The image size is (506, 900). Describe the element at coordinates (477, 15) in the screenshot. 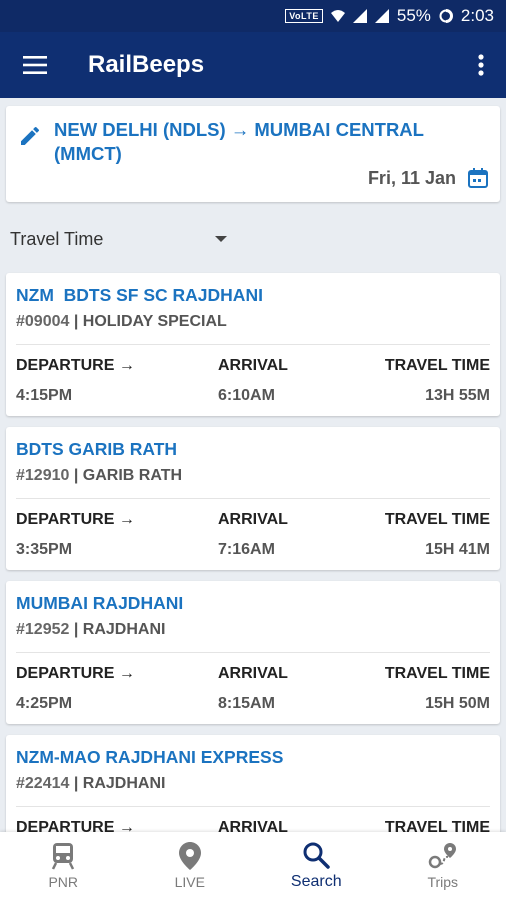

I see `clock: 2:03` at that location.